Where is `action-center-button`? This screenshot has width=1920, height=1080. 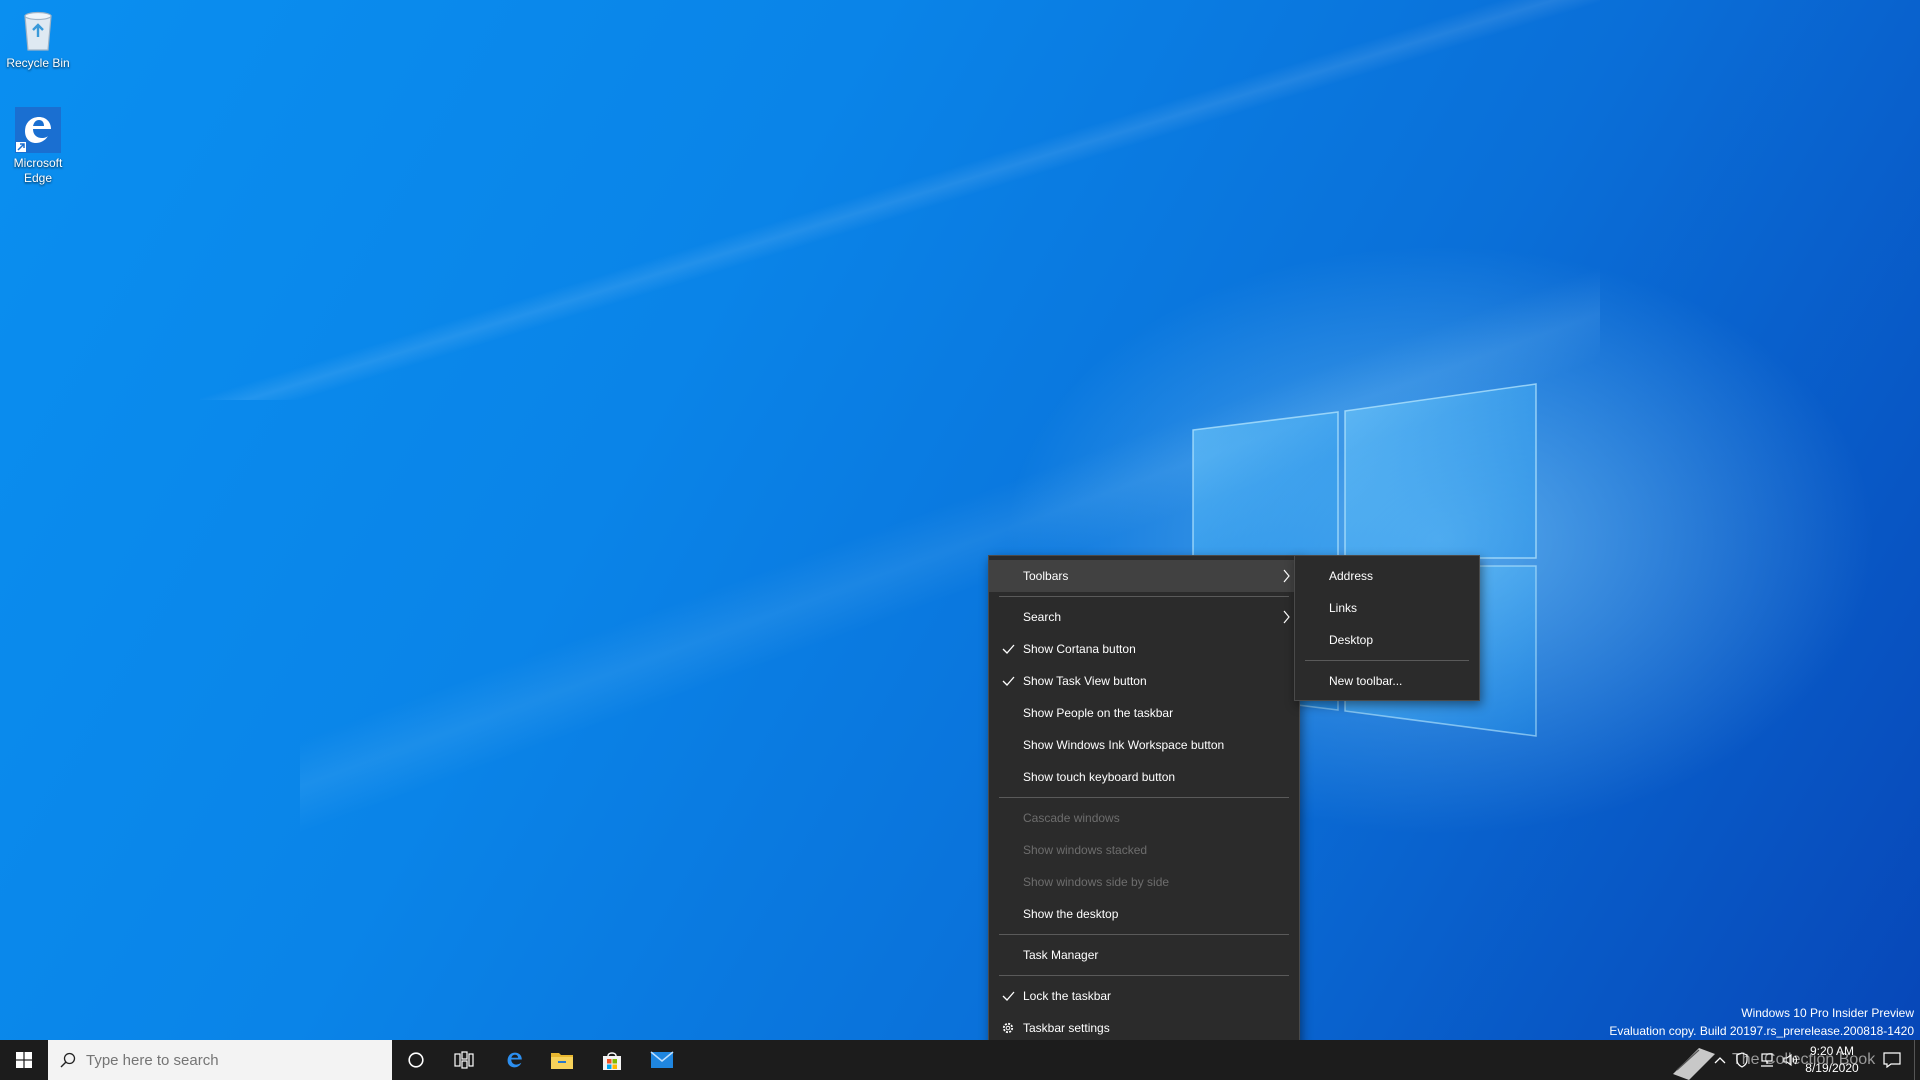 action-center-button is located at coordinates (1892, 1060).